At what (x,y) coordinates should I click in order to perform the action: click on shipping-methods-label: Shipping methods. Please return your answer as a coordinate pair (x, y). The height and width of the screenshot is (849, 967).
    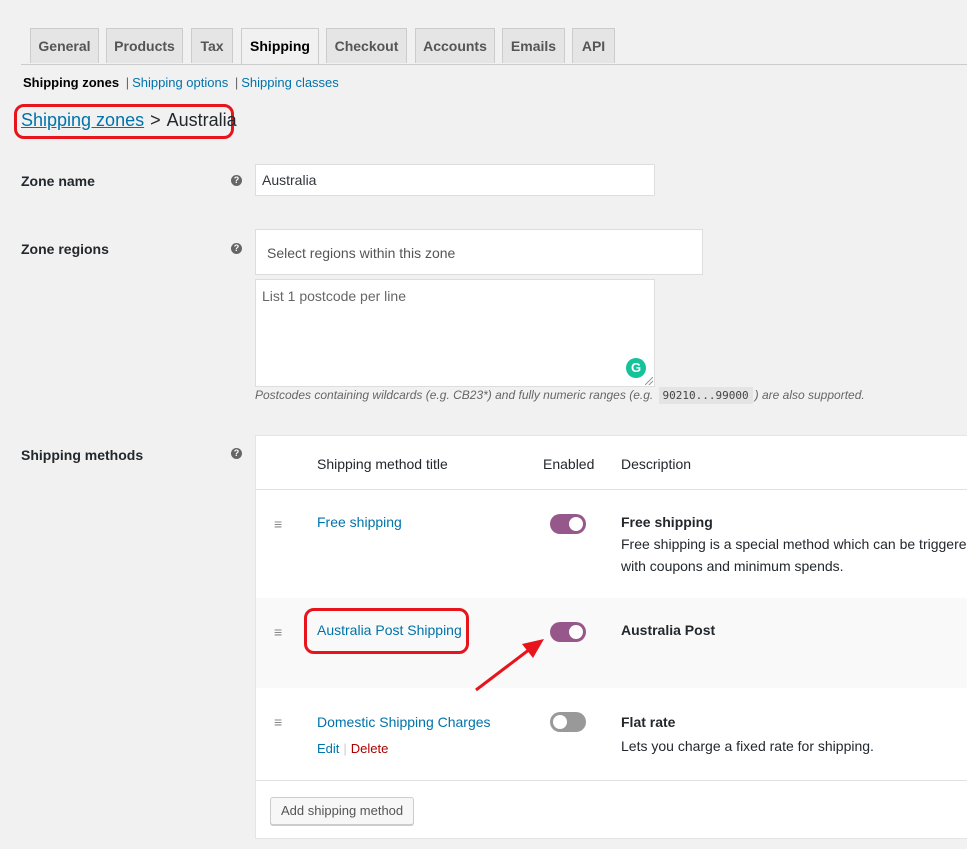
    Looking at the image, I should click on (82, 455).